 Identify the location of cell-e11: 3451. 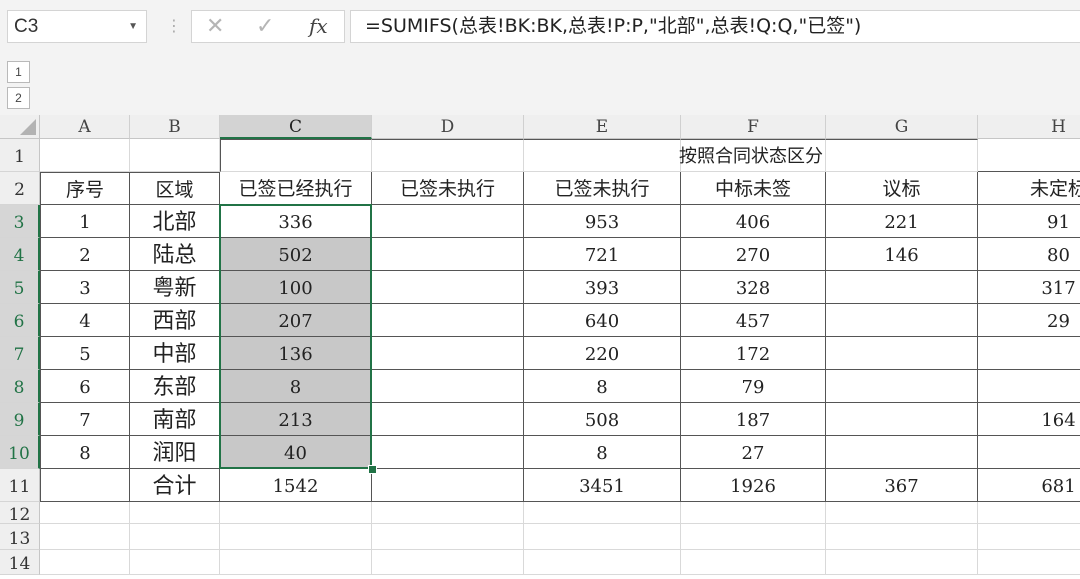
(602, 485).